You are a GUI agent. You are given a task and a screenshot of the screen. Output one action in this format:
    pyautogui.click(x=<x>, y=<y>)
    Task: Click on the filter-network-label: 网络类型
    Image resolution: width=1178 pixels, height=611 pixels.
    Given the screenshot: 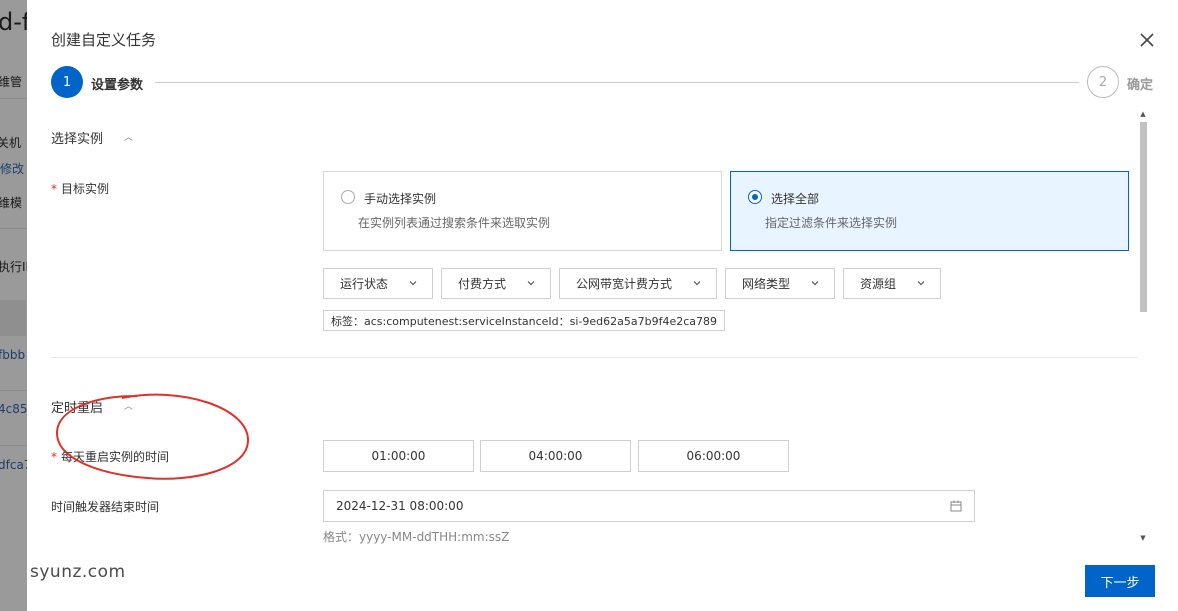 What is the action you would take?
    pyautogui.click(x=766, y=284)
    